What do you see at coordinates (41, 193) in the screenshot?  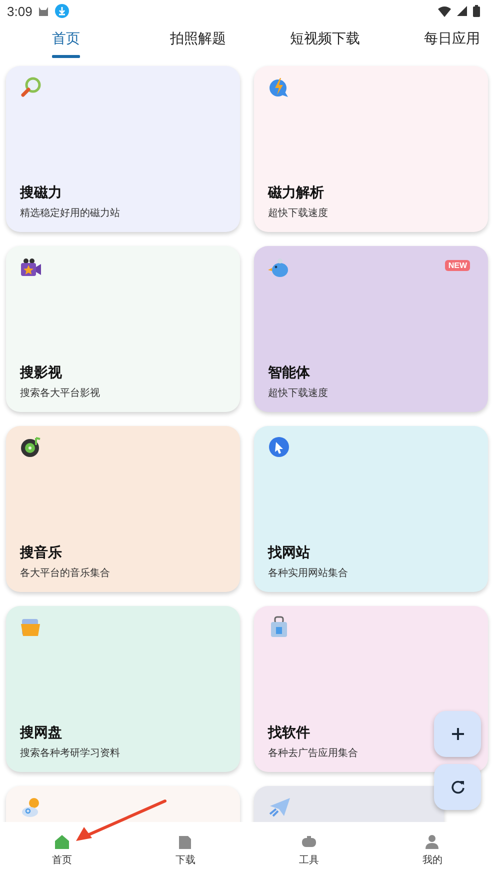 I see `card-title: 搜磁力` at bounding box center [41, 193].